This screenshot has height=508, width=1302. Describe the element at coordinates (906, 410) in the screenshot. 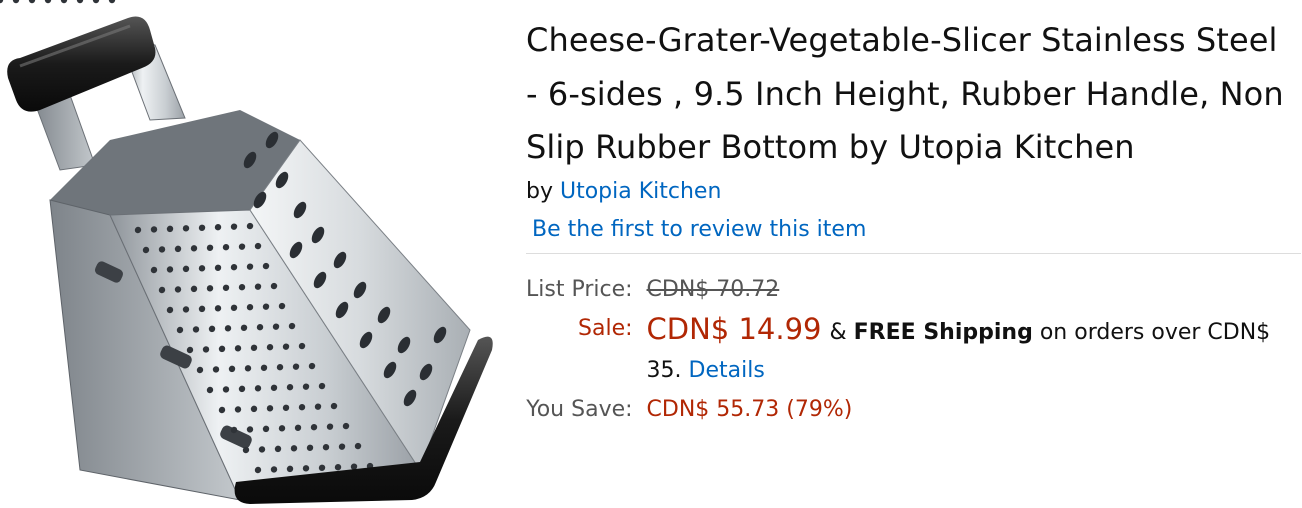

I see `you-save-row: You Save: CDN$ 55.73 (79%)` at that location.